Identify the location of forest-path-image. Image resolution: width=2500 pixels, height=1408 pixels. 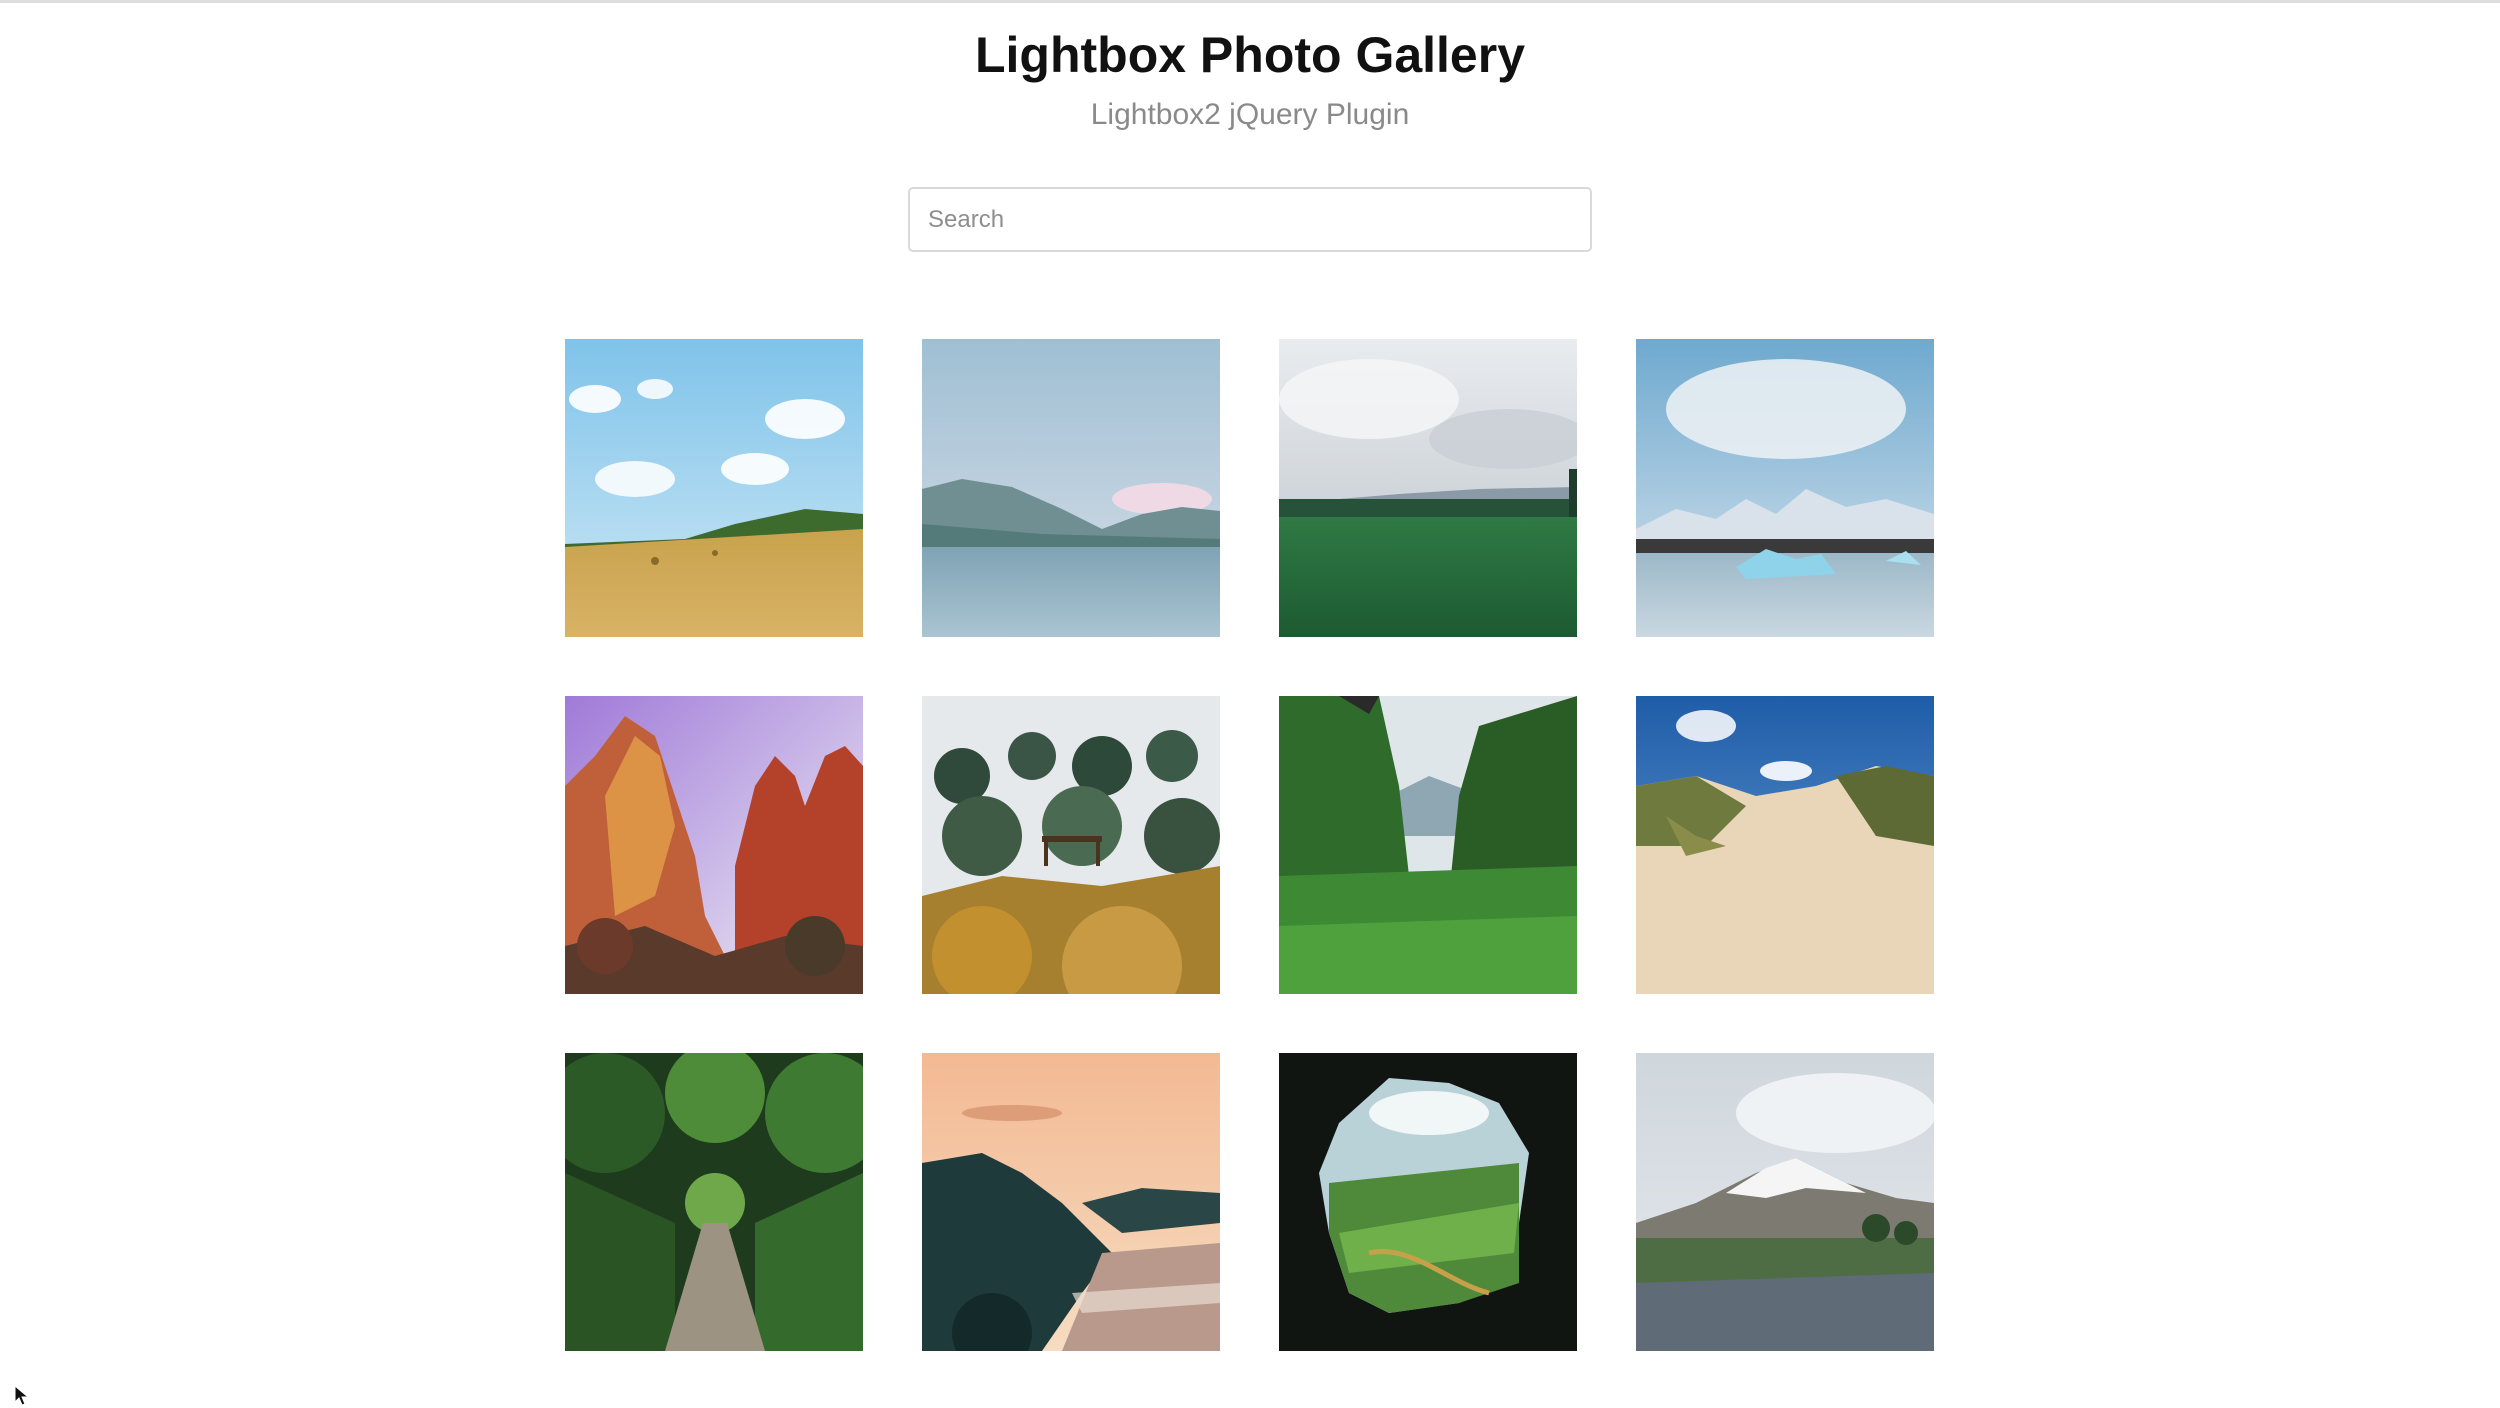
(714, 1202).